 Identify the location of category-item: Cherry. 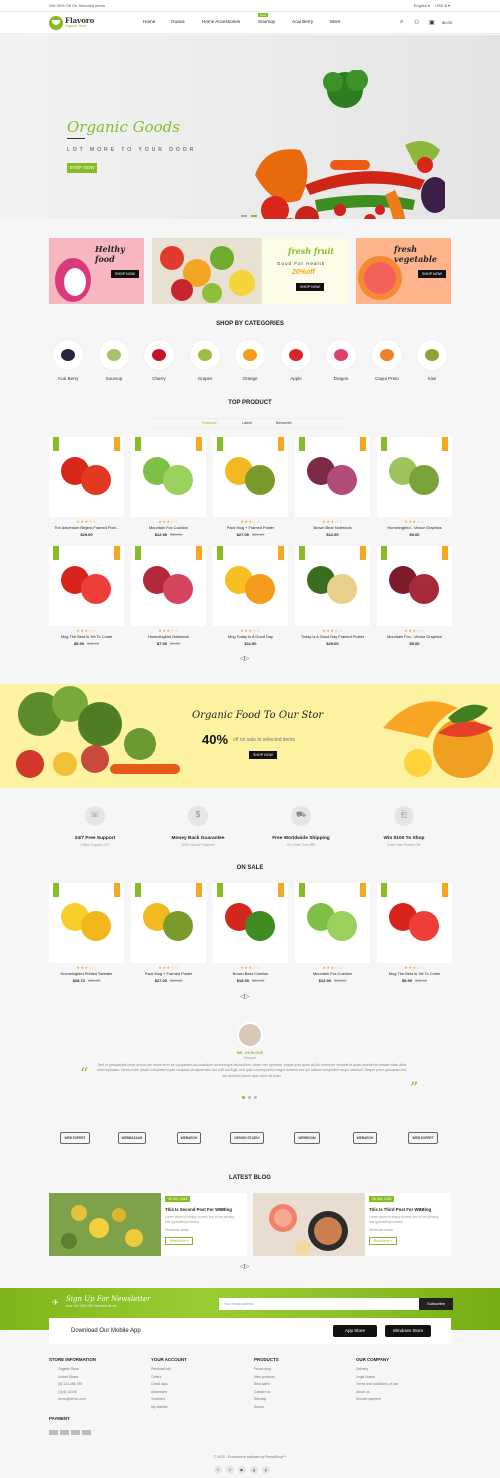
(159, 360).